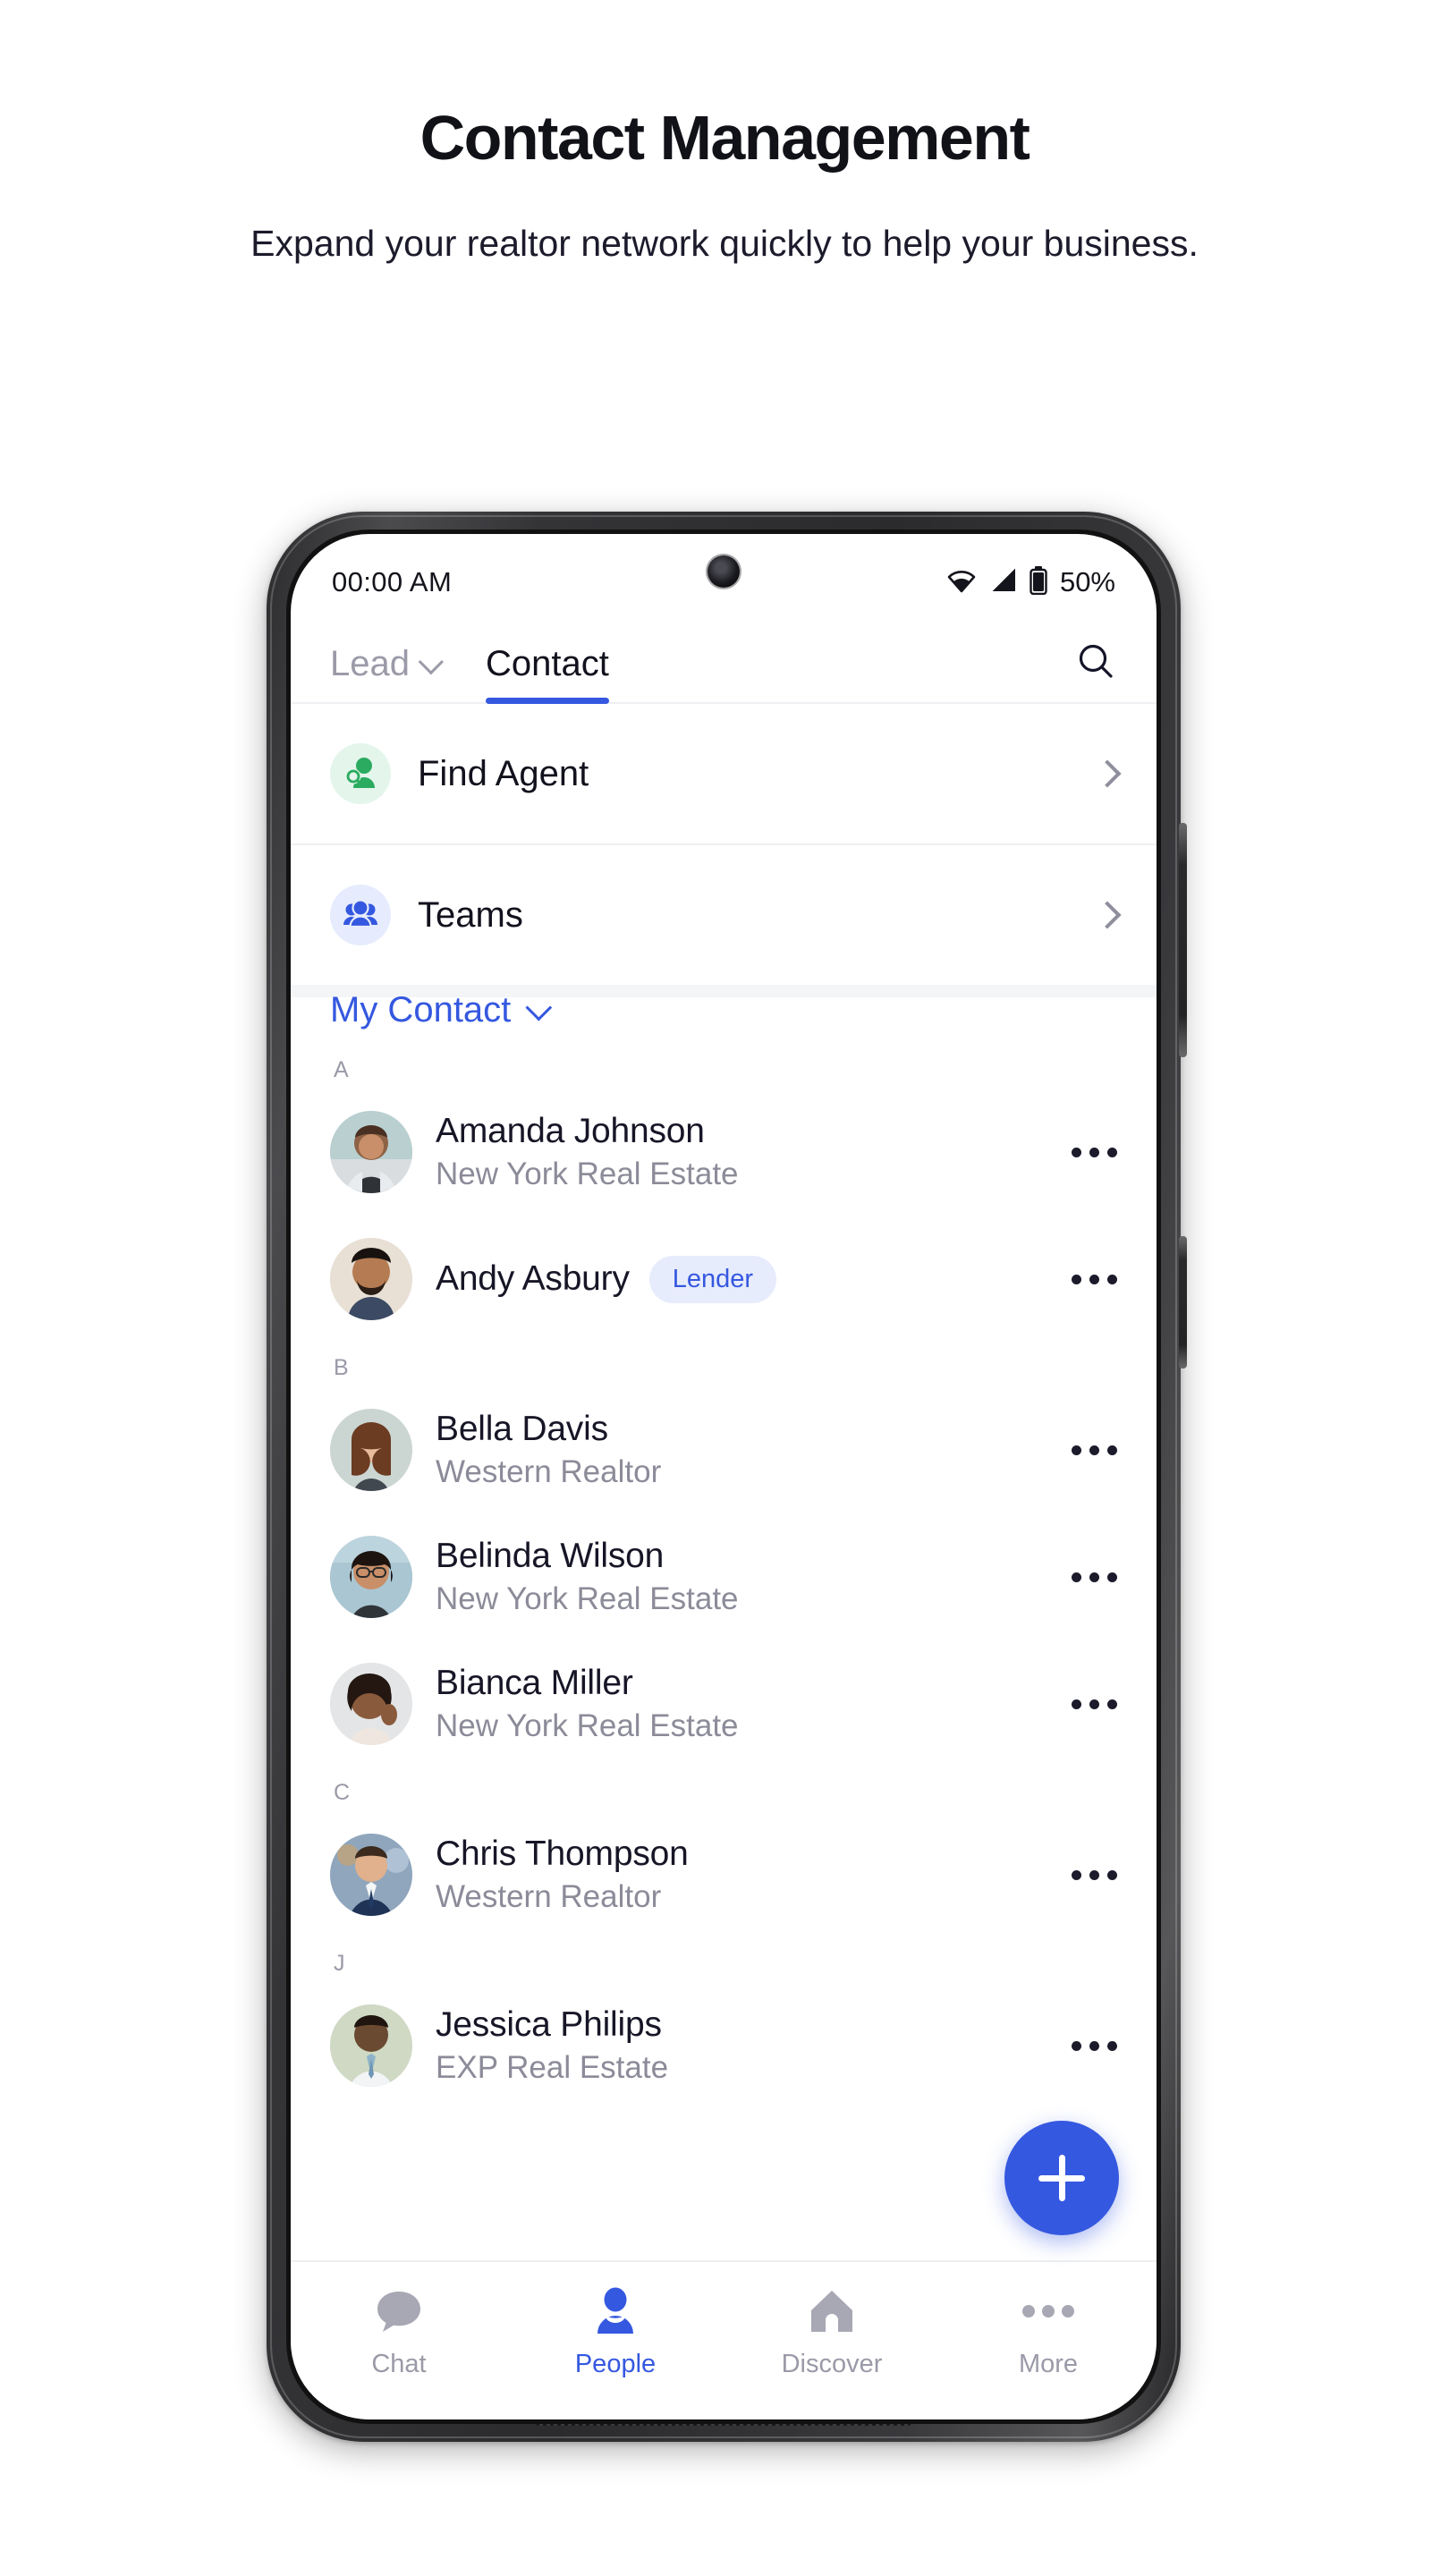 Image resolution: width=1449 pixels, height=2576 pixels. What do you see at coordinates (712, 1279) in the screenshot?
I see `status-badge: Lender` at bounding box center [712, 1279].